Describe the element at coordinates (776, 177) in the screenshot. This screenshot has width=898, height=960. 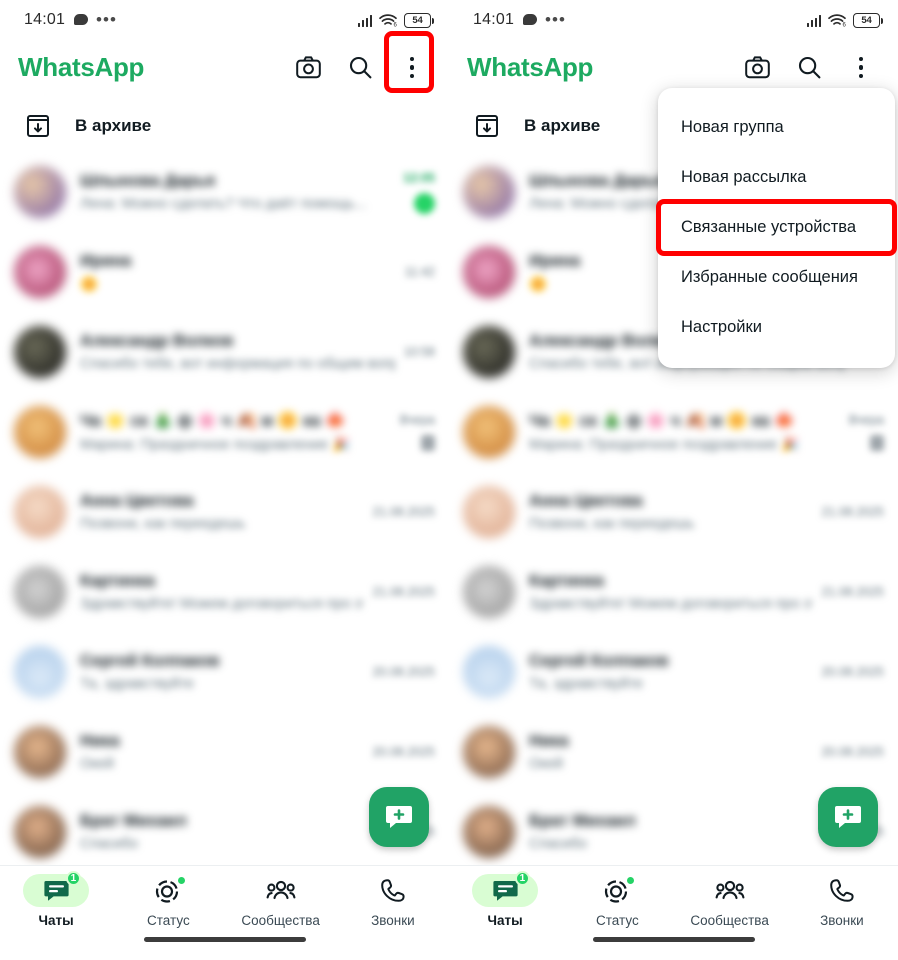
I see `overflow-menu-item: Новая рассылка` at that location.